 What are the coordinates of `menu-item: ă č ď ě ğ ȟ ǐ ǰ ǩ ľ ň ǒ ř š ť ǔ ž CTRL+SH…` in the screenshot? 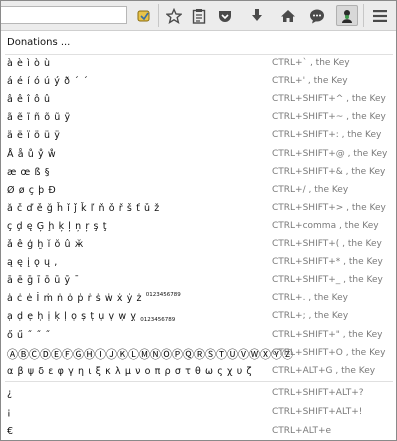 It's located at (198, 209).